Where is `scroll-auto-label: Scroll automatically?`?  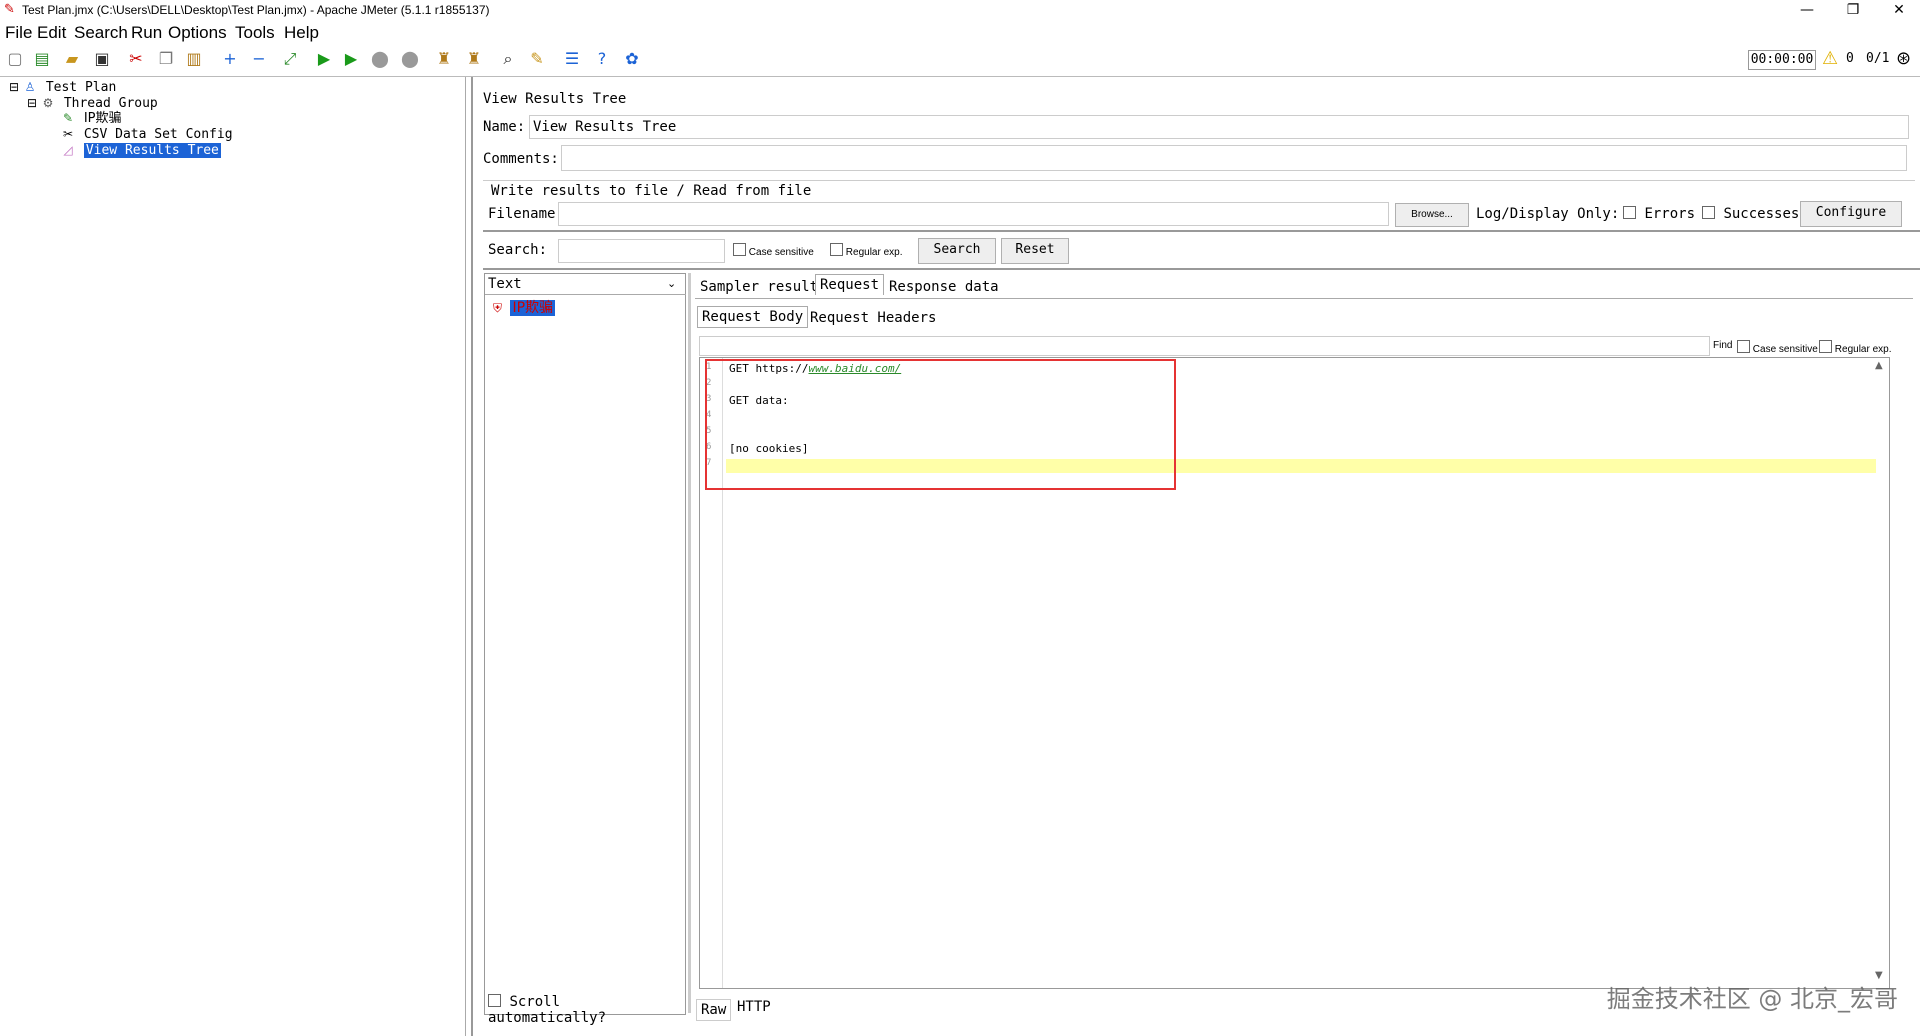 scroll-auto-label: Scroll automatically? is located at coordinates (547, 1010).